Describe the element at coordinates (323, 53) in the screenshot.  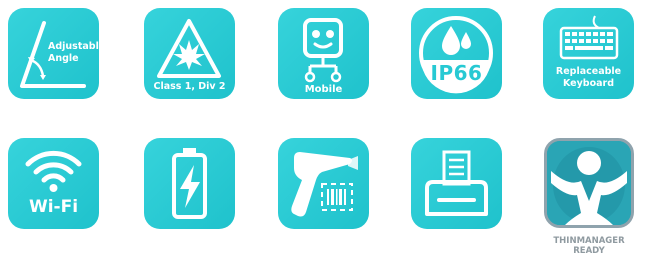
I see `feature-tile-mobile: Mobile` at that location.